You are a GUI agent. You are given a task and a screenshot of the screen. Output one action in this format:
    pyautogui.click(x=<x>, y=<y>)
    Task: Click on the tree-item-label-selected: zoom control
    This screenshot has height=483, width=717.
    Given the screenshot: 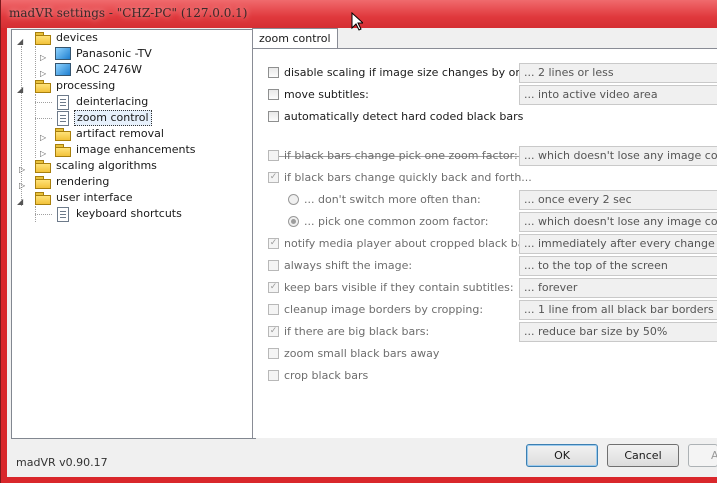 What is the action you would take?
    pyautogui.click(x=113, y=118)
    